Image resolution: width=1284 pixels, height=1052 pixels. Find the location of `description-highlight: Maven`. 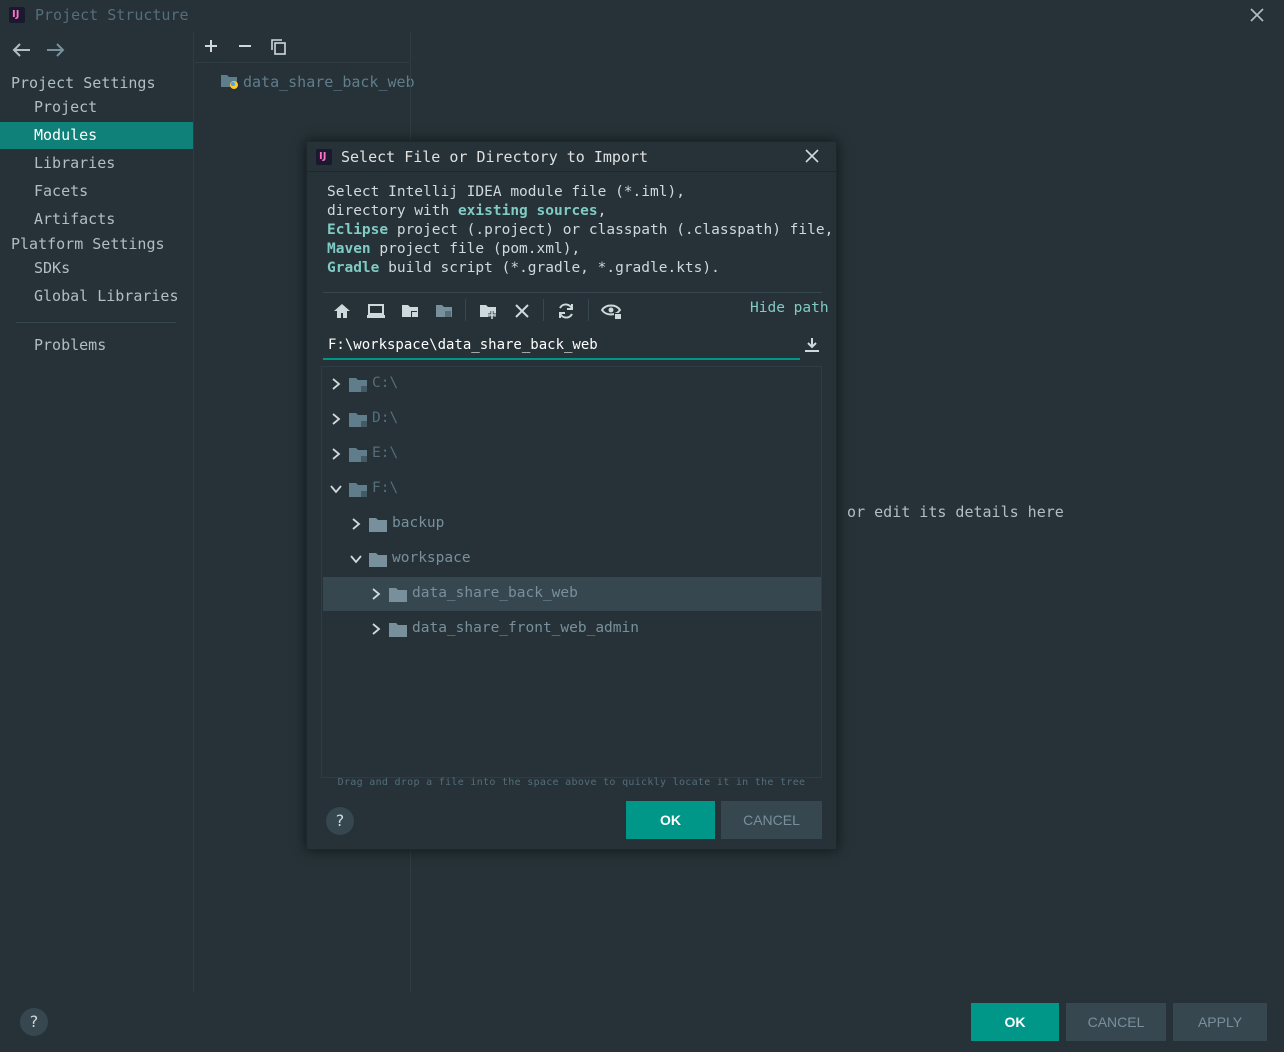

description-highlight: Maven is located at coordinates (349, 249).